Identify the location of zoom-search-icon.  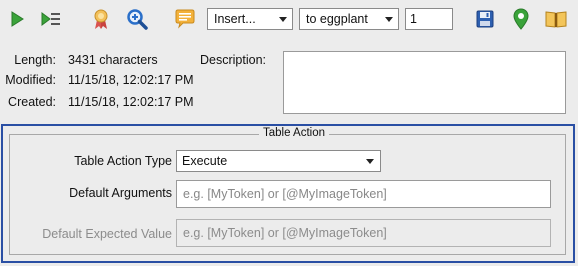
(137, 19).